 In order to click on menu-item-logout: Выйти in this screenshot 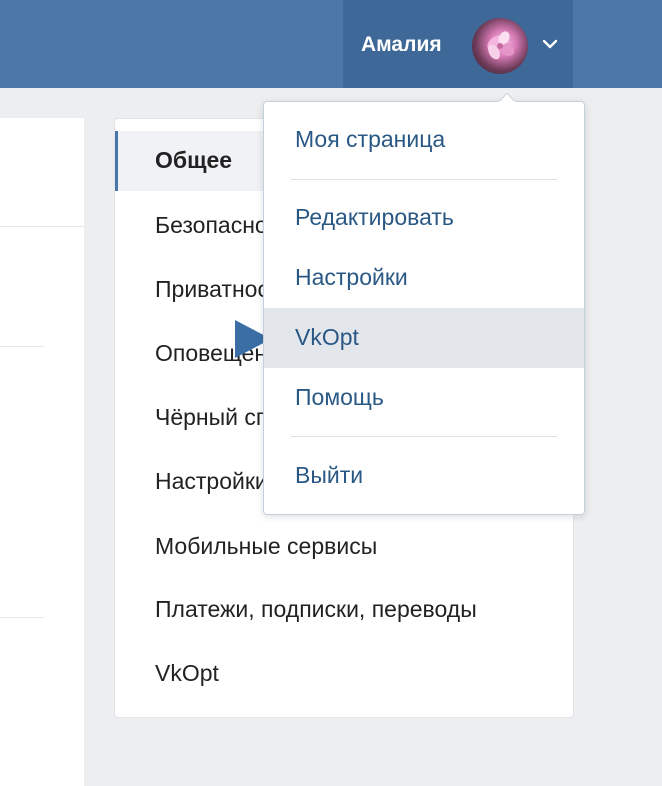, I will do `click(424, 476)`.